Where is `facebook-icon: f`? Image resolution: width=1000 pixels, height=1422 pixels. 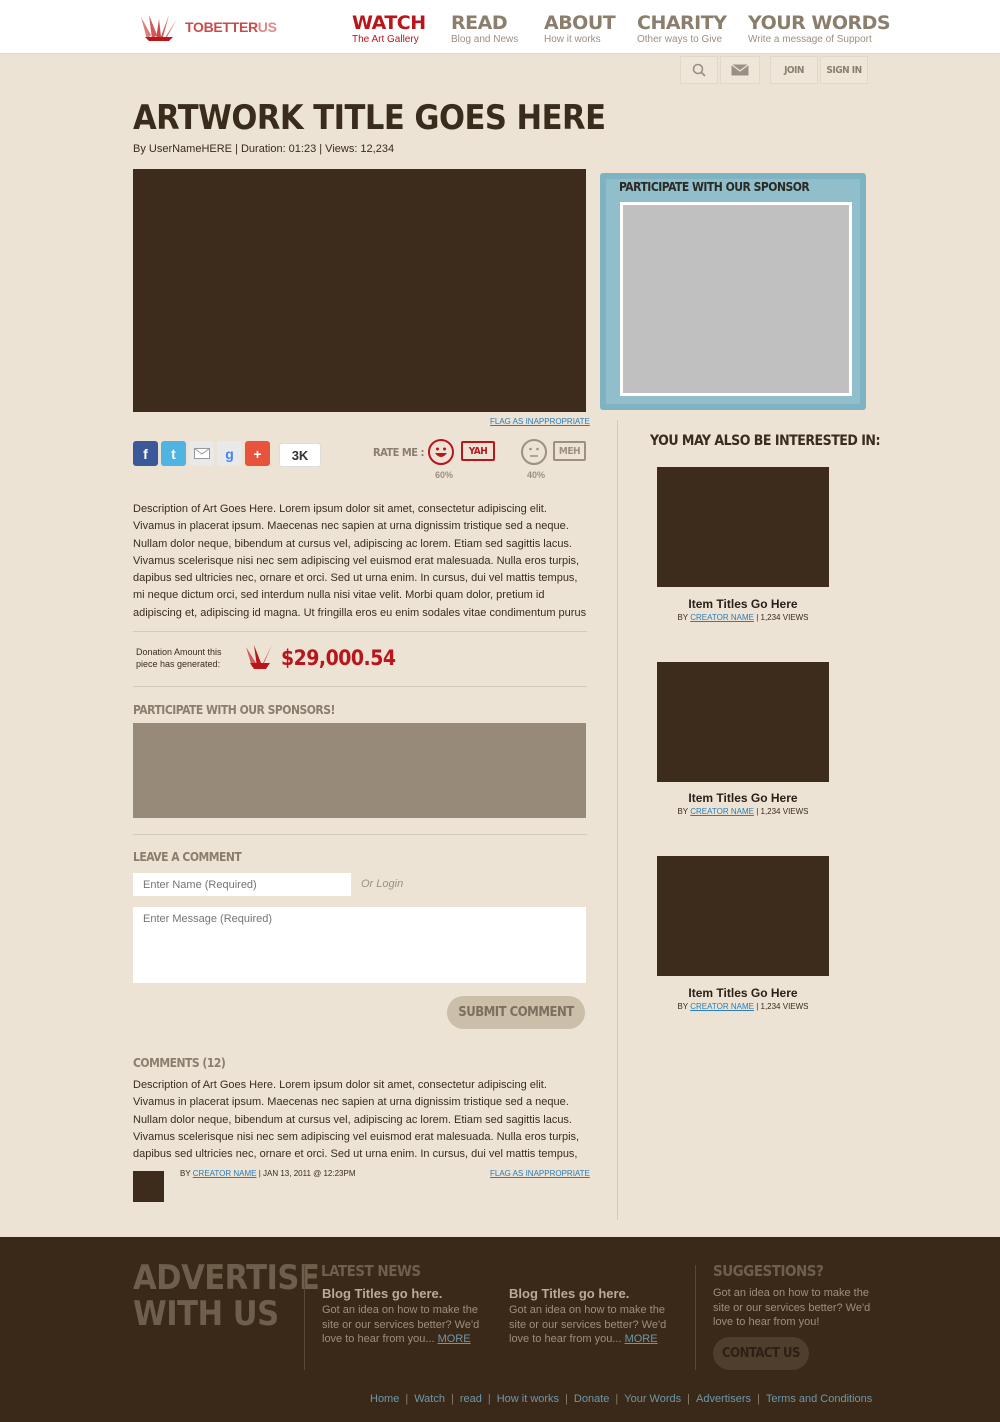
facebook-icon: f is located at coordinates (145, 453).